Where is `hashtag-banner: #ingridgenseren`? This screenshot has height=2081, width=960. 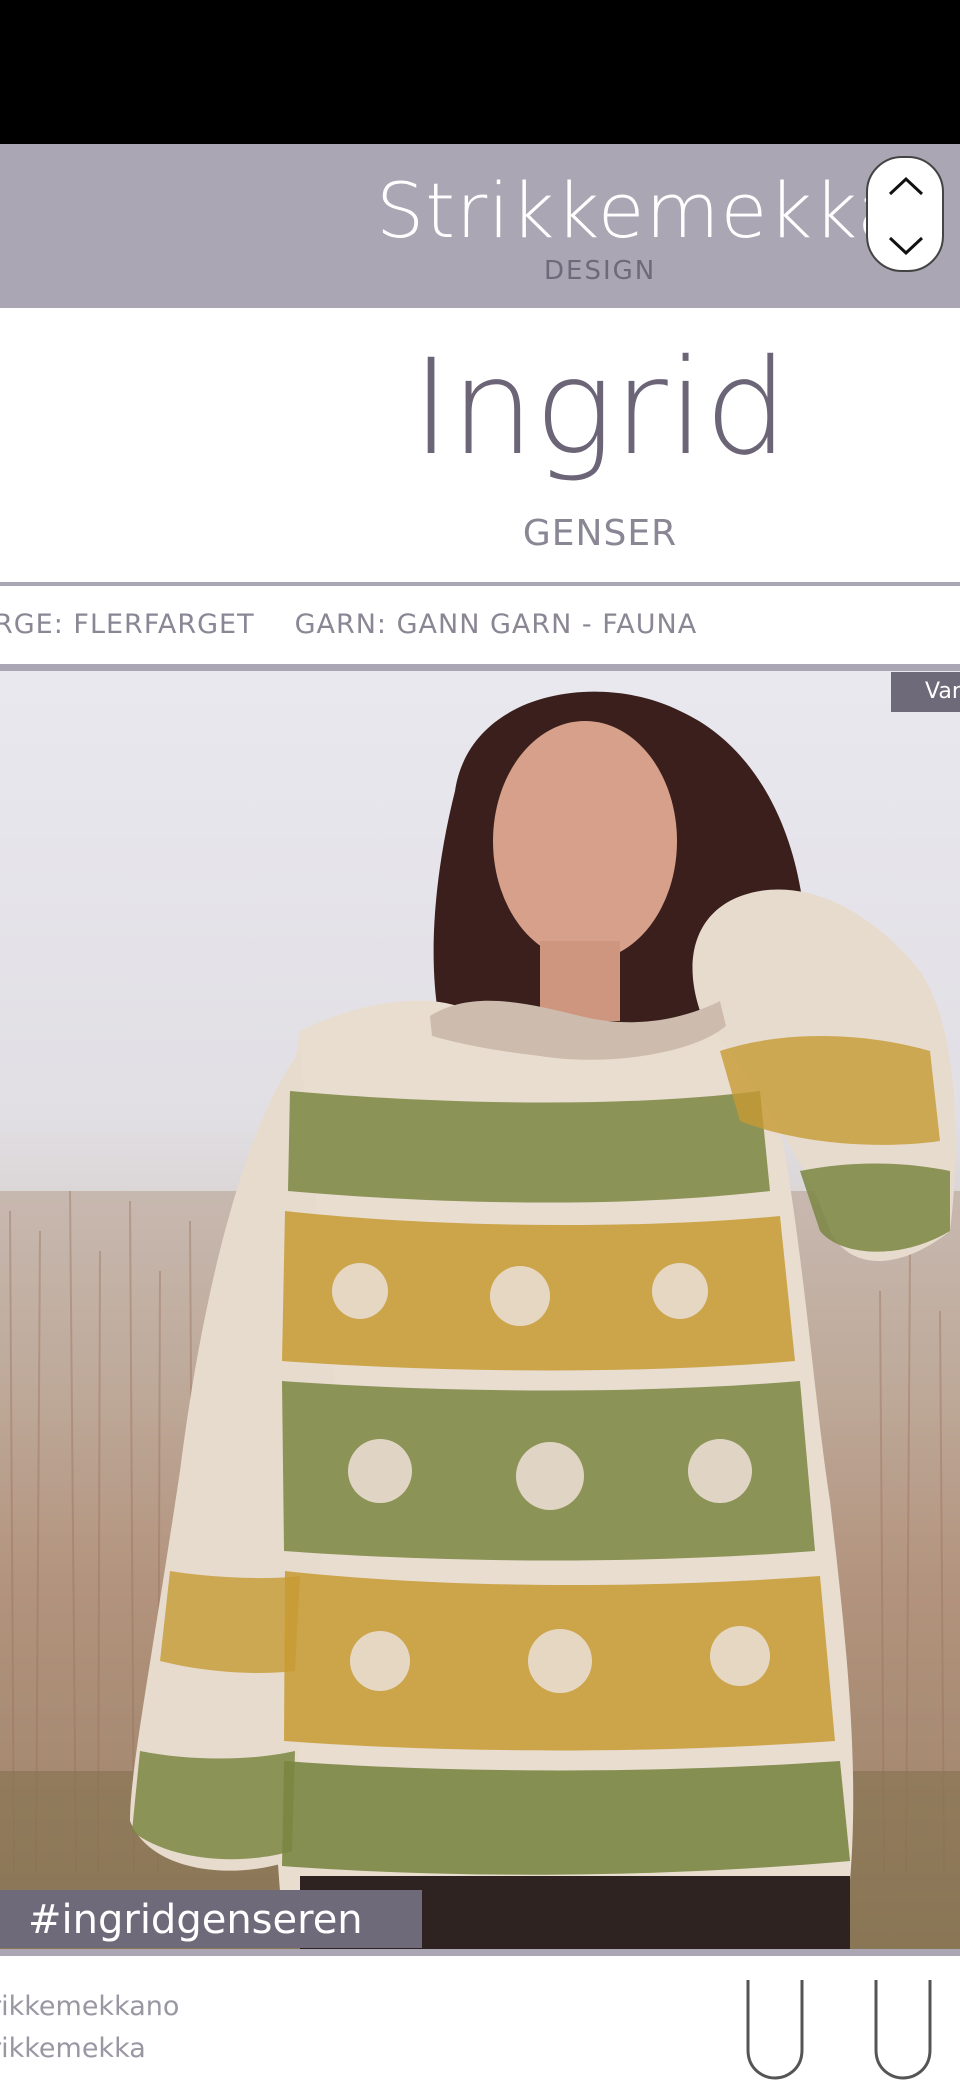
hashtag-banner: #ingridgenseren is located at coordinates (211, 1919).